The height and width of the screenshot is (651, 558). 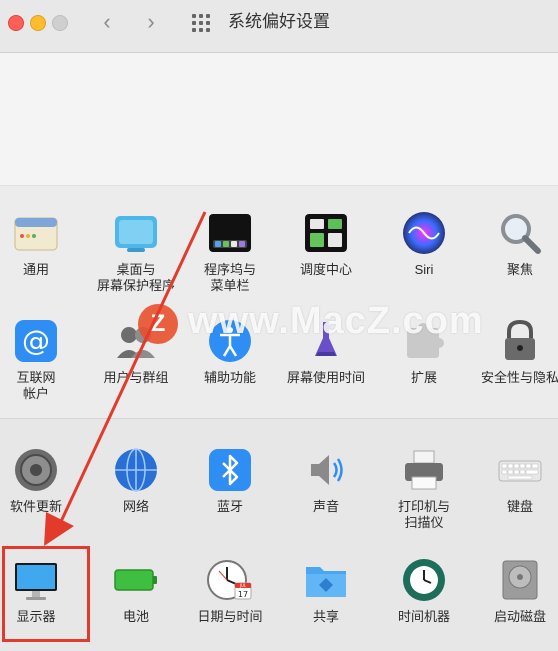 I want to click on pane-keyboard: 键盘, so click(x=516, y=481).